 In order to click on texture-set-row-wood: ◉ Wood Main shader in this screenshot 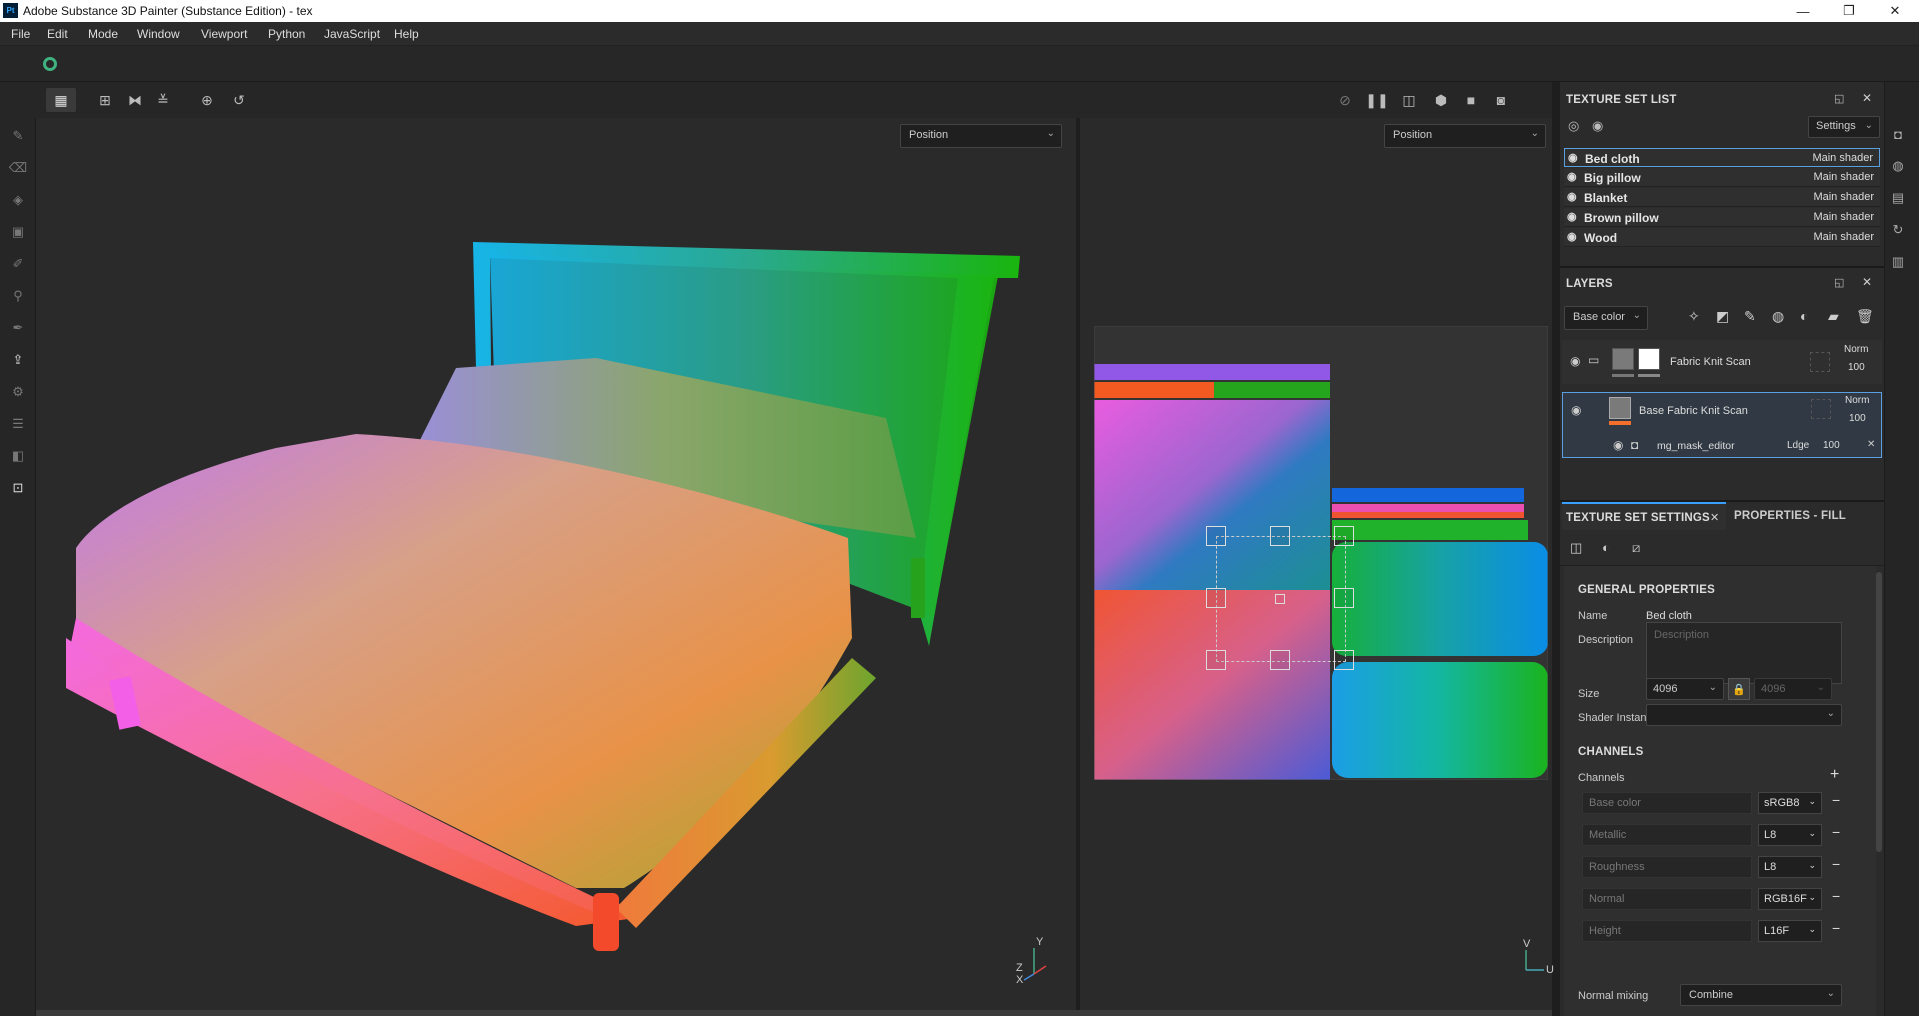, I will do `click(1722, 237)`.